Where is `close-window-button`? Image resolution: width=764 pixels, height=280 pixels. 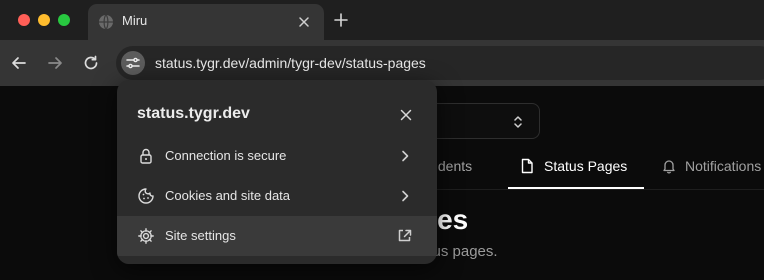 close-window-button is located at coordinates (24, 20).